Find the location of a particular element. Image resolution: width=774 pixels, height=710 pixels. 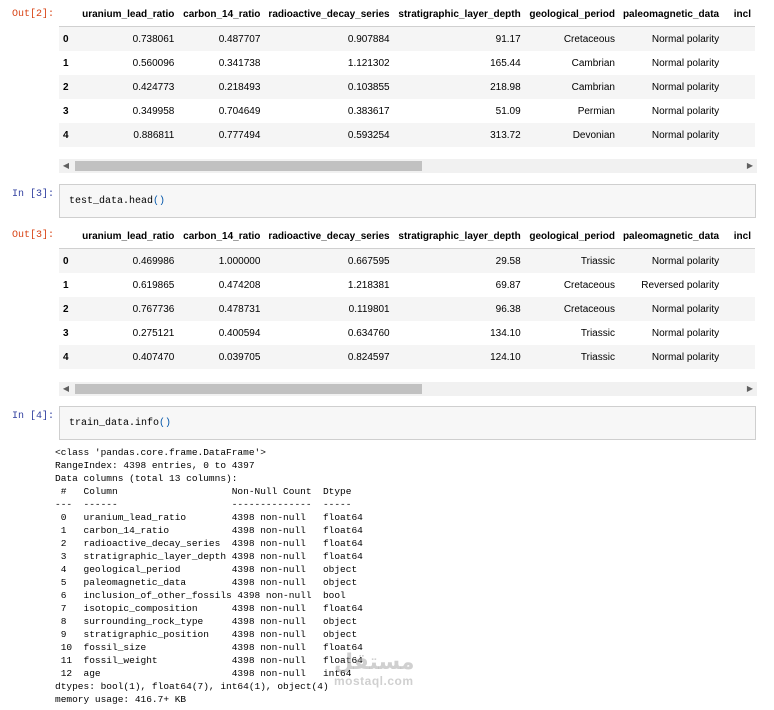

row-index: 3 is located at coordinates (66, 111).